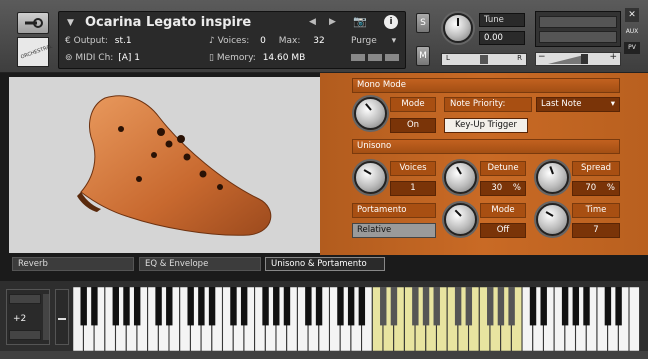 This screenshot has width=648, height=359. I want to click on mono-mode-value: On, so click(413, 125).